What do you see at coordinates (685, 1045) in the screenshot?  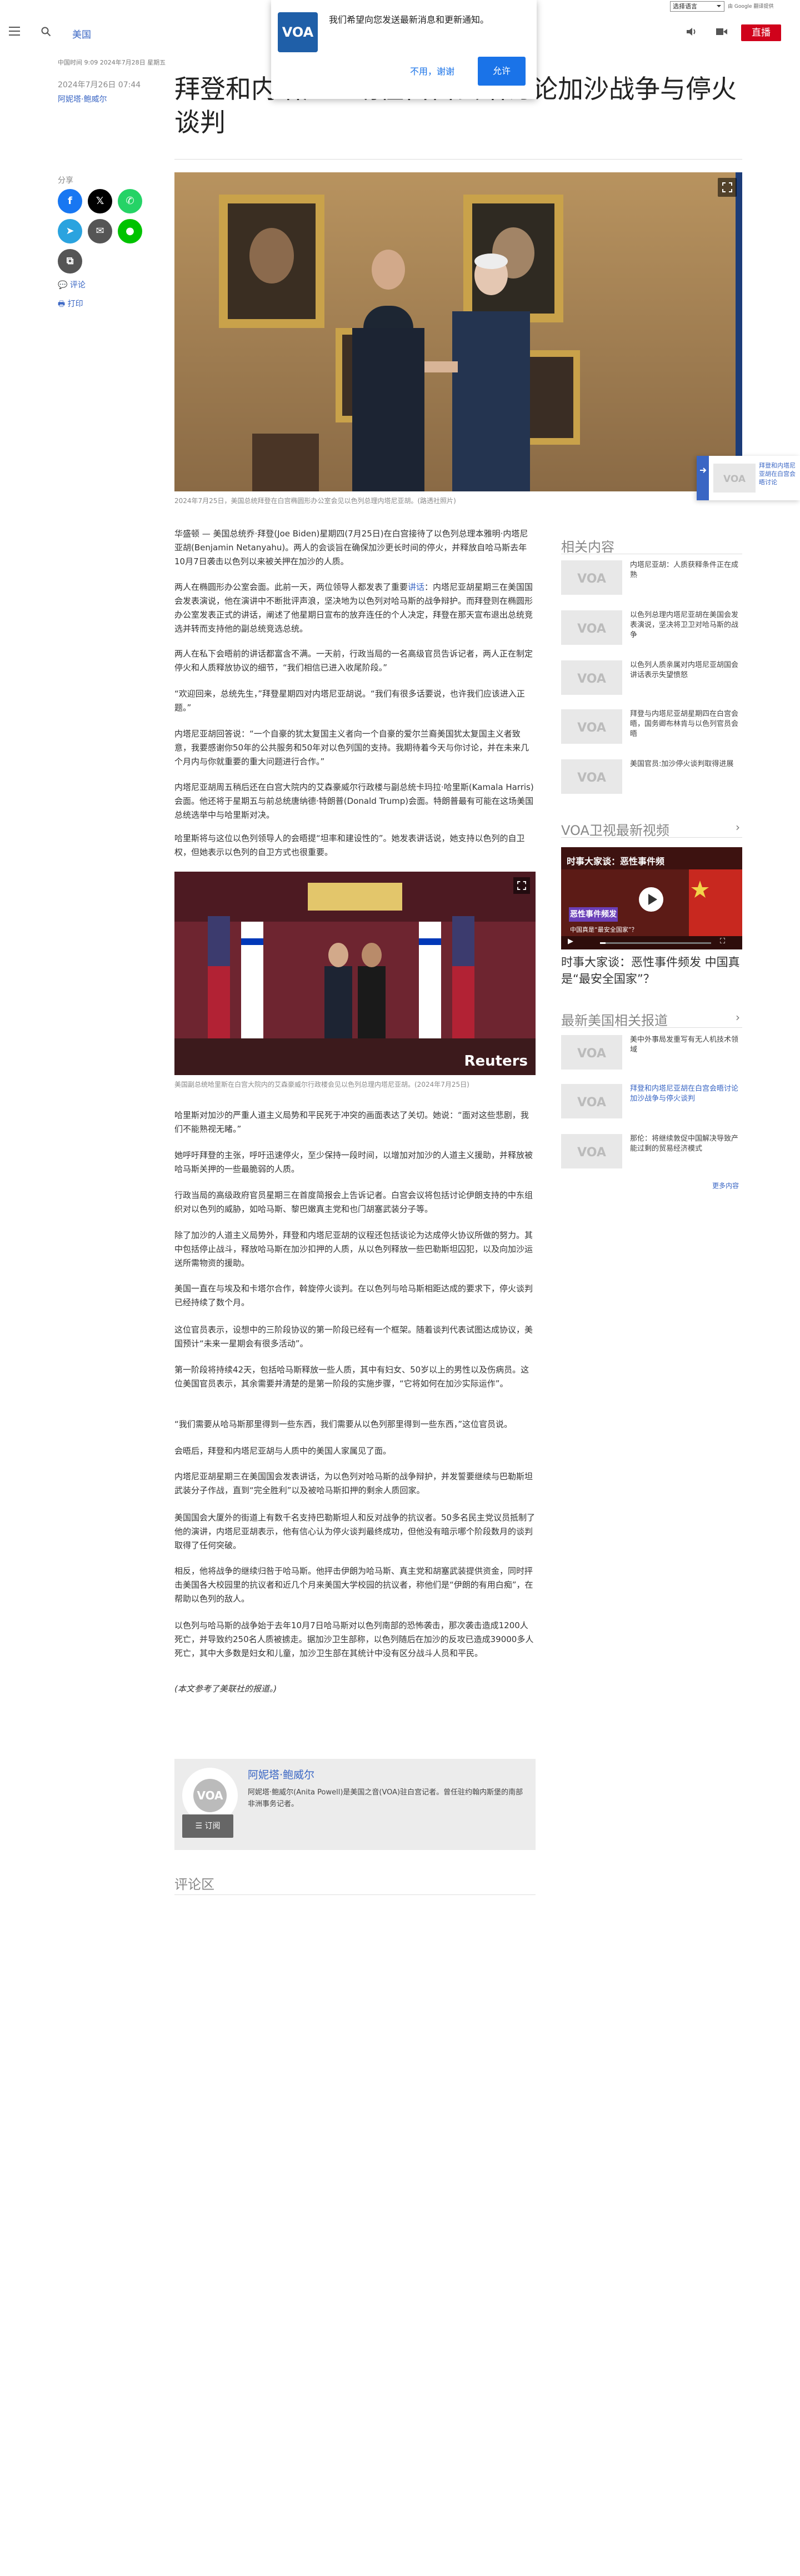 I see `latest-item-title: 美中外事局发重写有无人机技术领域` at bounding box center [685, 1045].